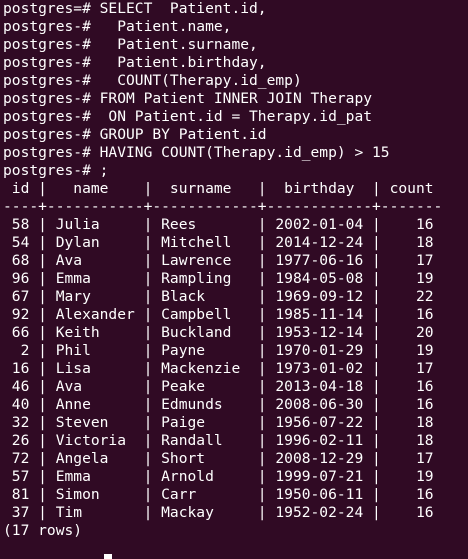  I want to click on table-row: 67 | Mary | Black | 1969-09-12 | 22, so click(218, 296).